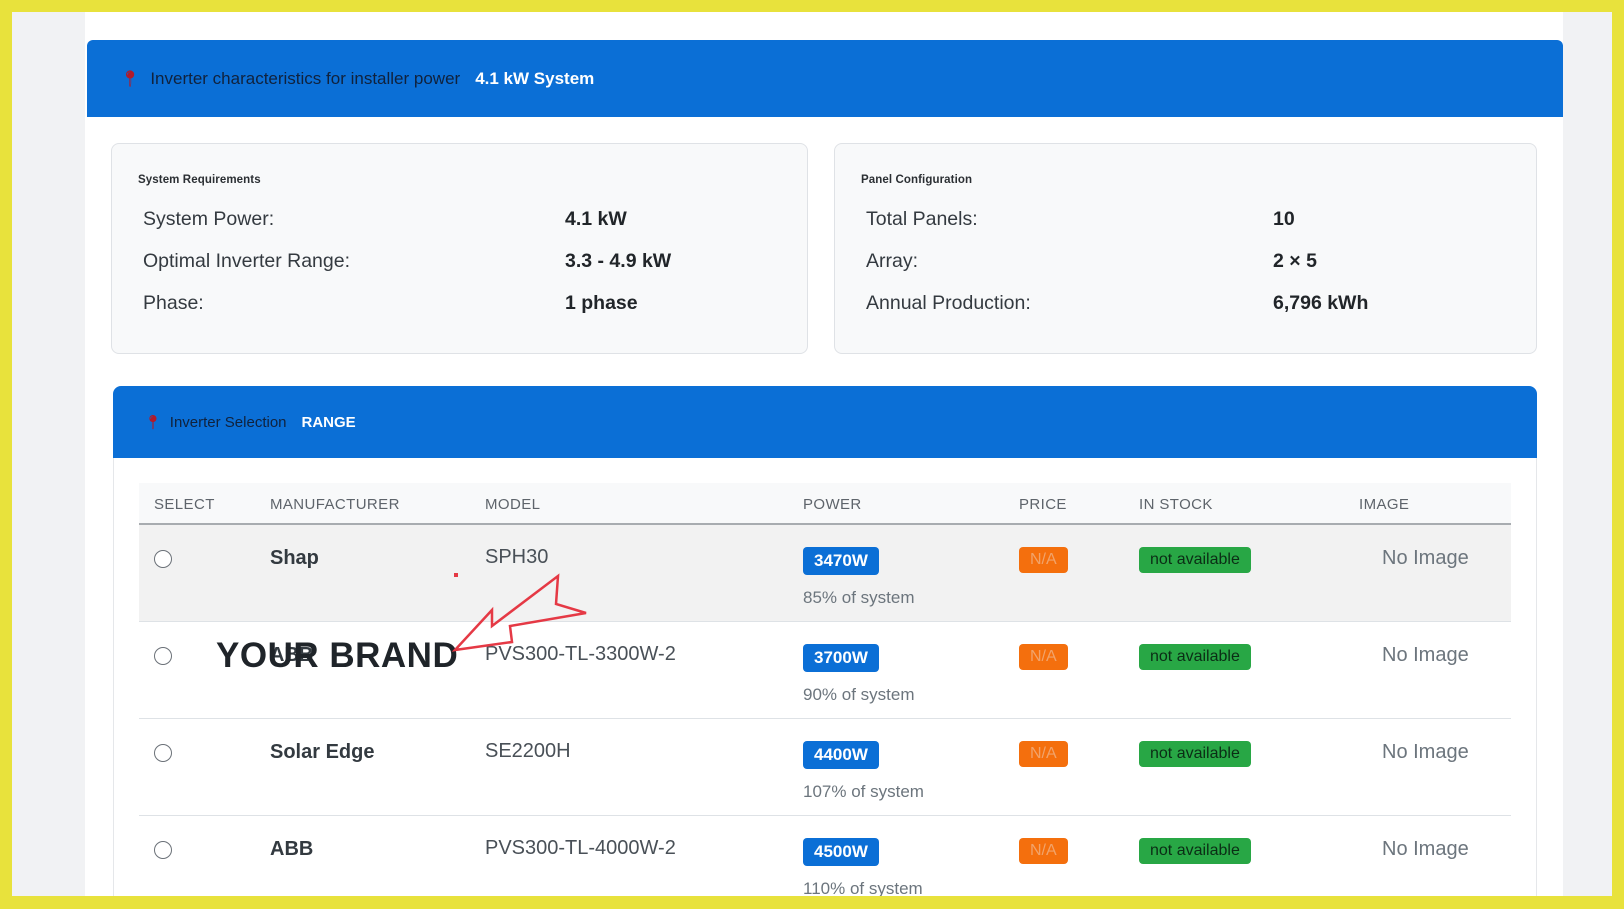 The image size is (1624, 909). I want to click on info-value: 3.3 - 4.9 kW, so click(618, 260).